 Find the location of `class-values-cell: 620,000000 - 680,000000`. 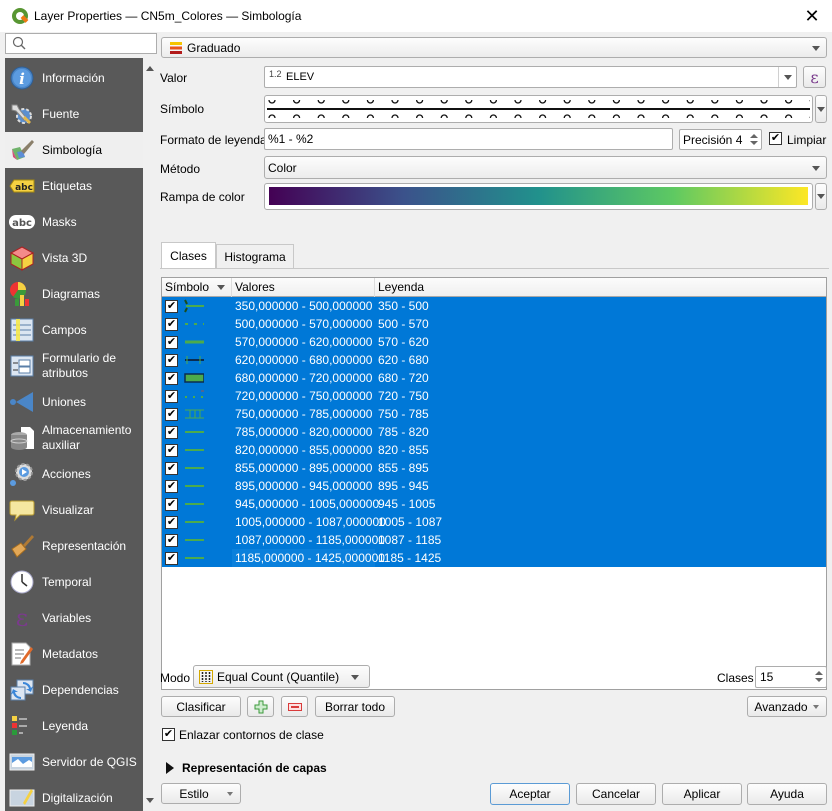

class-values-cell: 620,000000 - 680,000000 is located at coordinates (303, 360).